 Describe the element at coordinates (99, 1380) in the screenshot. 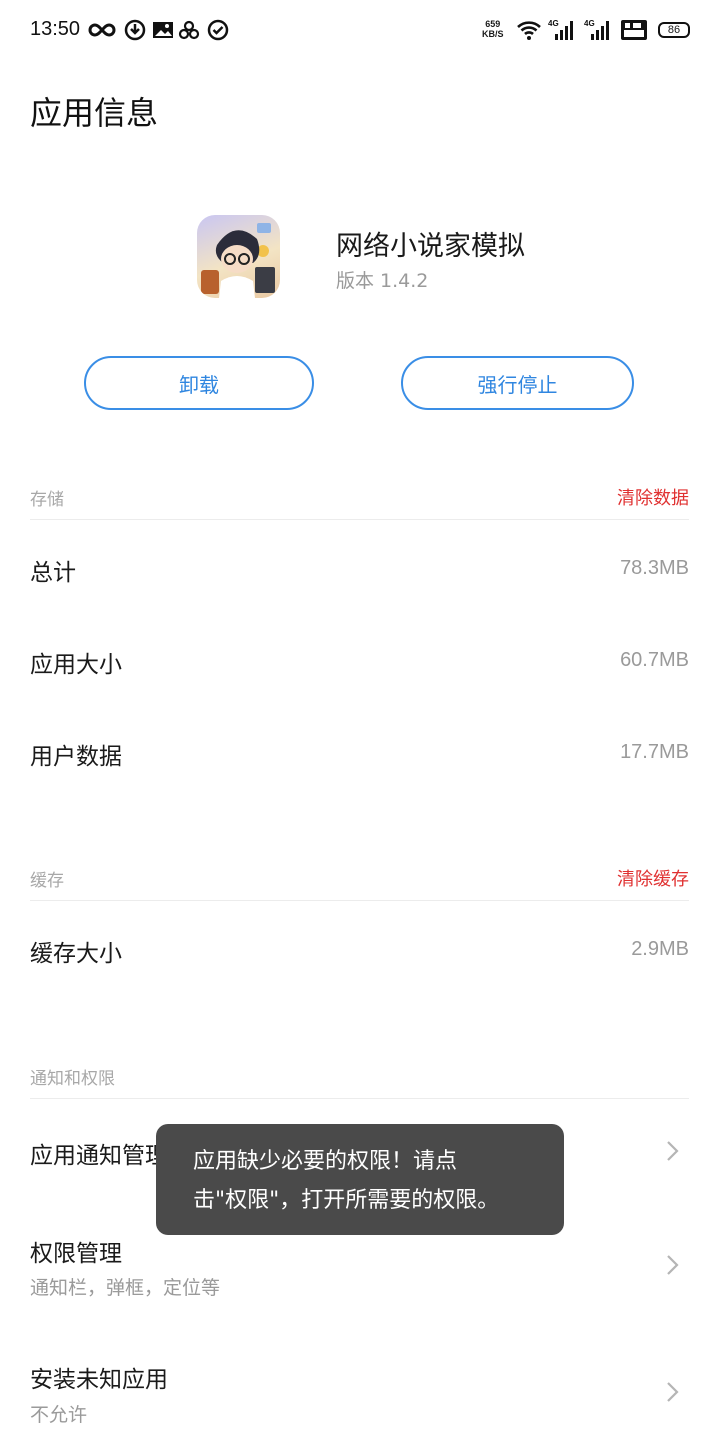

I see `install-unknown-apps-label: 安装未知应用` at that location.